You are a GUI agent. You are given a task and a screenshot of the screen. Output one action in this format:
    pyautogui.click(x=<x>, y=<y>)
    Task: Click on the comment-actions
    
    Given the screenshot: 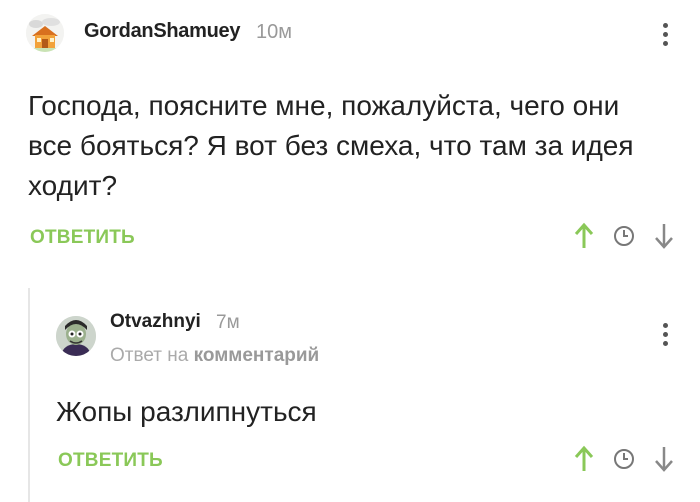 What is the action you would take?
    pyautogui.click(x=624, y=236)
    